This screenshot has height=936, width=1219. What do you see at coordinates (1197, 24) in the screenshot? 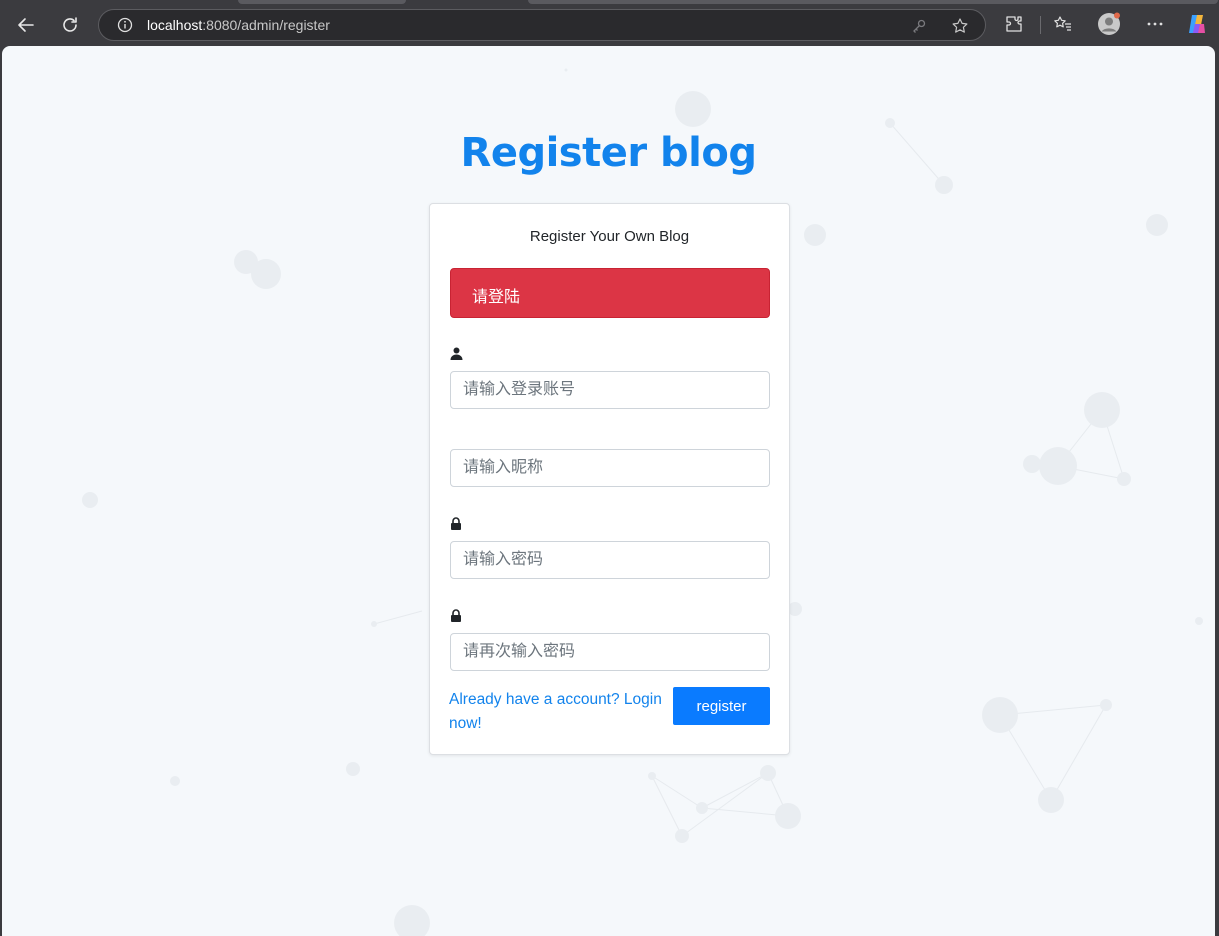
I see `copilot-icon` at bounding box center [1197, 24].